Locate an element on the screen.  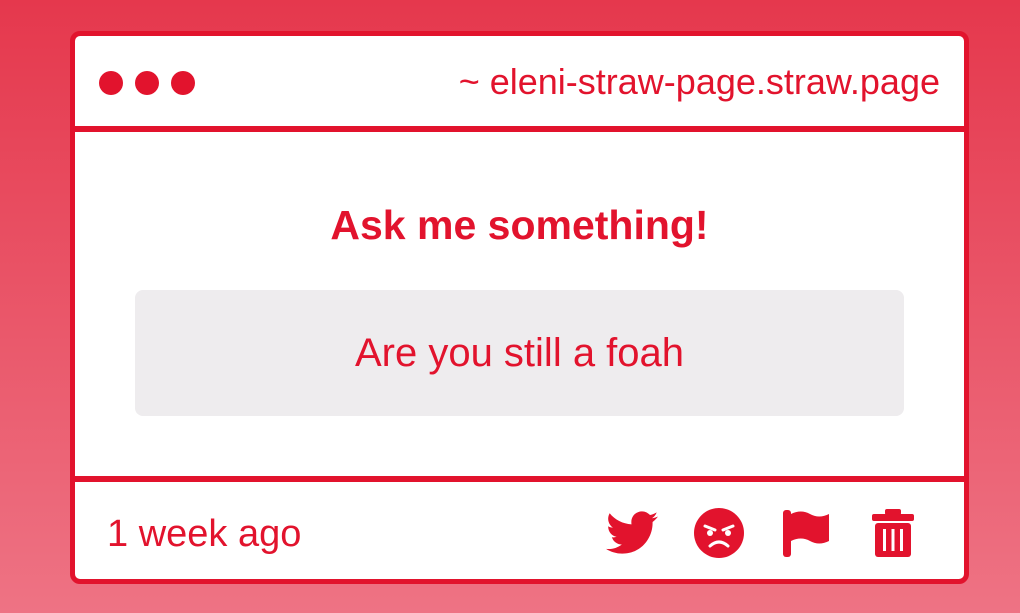
trash-icon is located at coordinates (893, 533).